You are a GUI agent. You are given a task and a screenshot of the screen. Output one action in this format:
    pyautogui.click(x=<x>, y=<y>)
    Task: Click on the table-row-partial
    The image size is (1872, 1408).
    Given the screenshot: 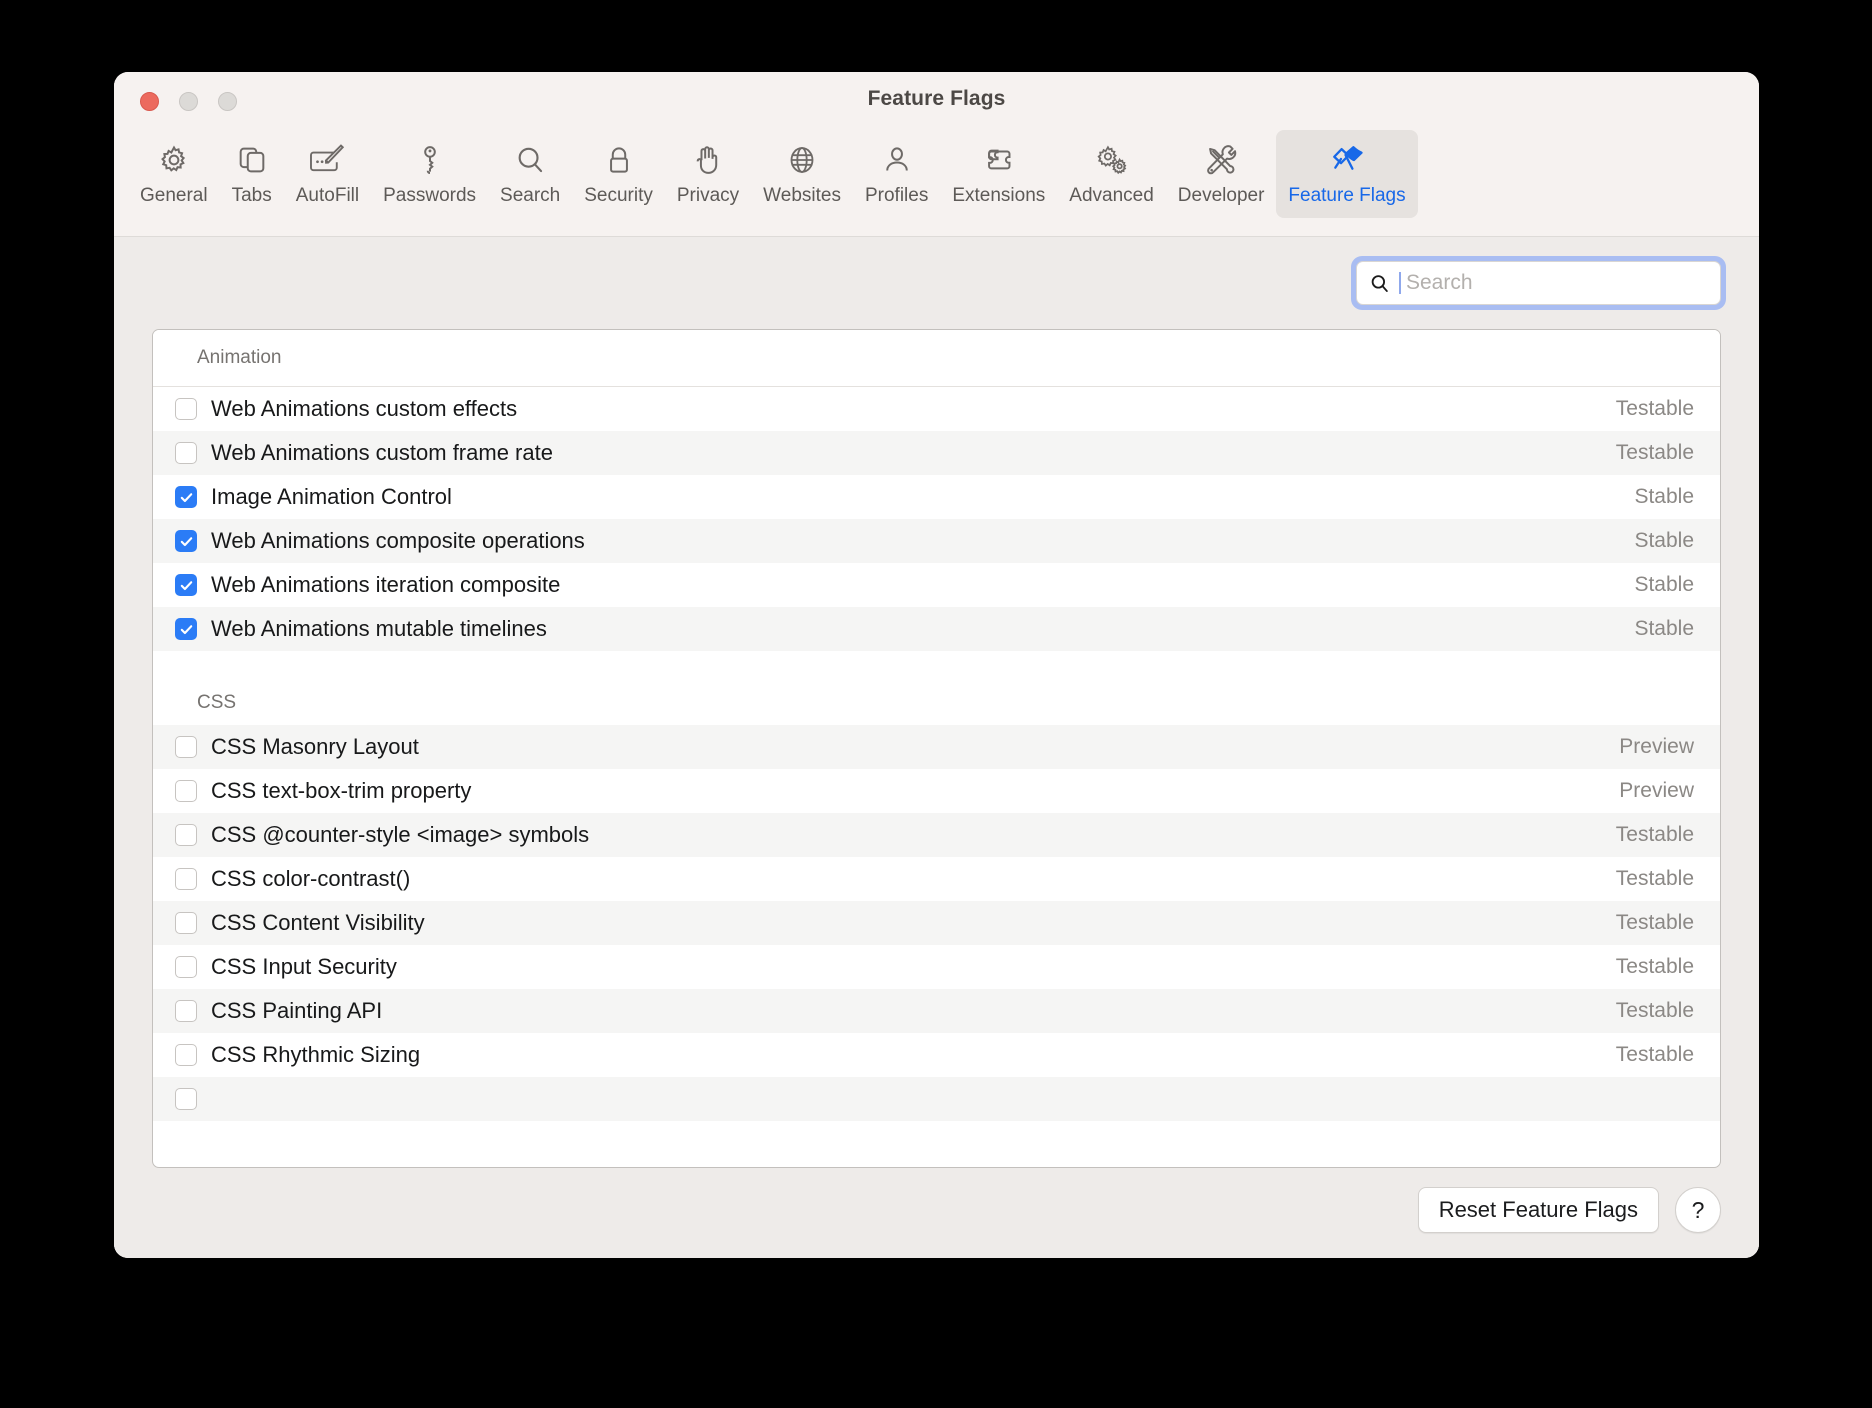 What is the action you would take?
    pyautogui.click(x=936, y=1099)
    